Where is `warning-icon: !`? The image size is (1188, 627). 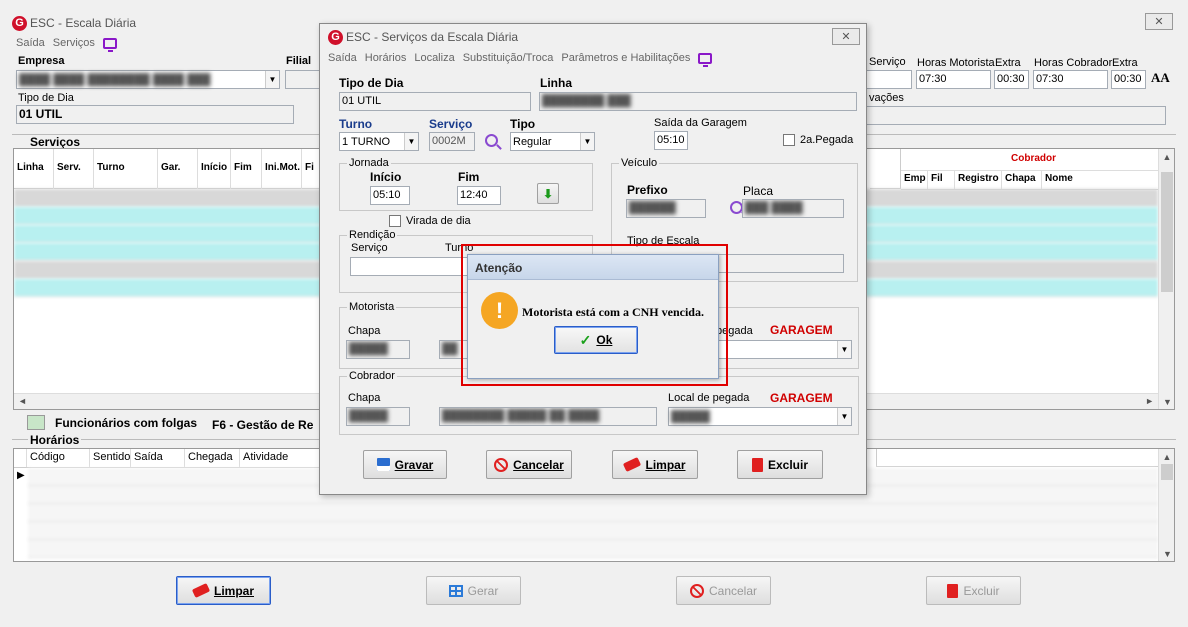 warning-icon: ! is located at coordinates (499, 310).